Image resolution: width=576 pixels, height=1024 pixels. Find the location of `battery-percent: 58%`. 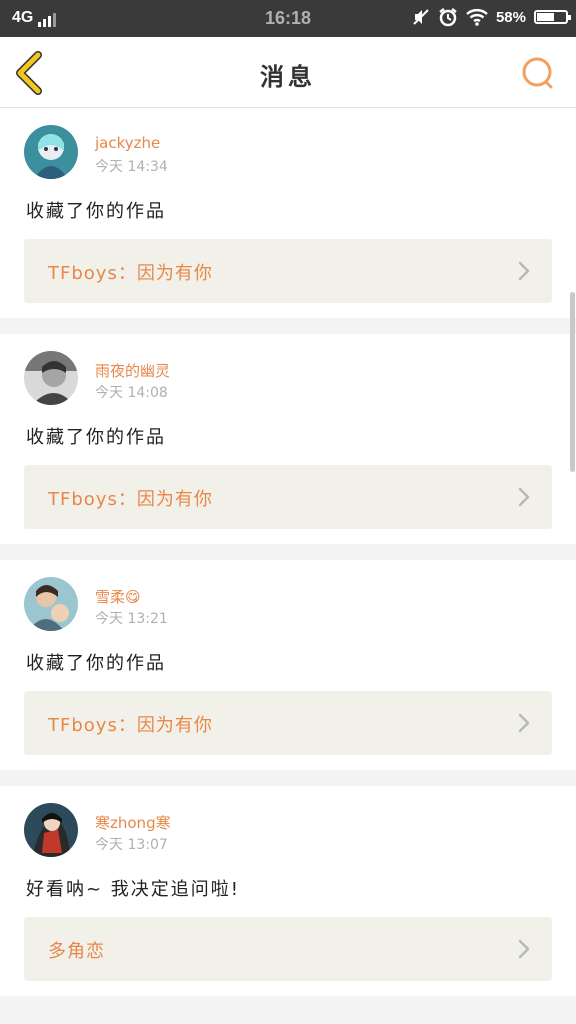

battery-percent: 58% is located at coordinates (510, 17).